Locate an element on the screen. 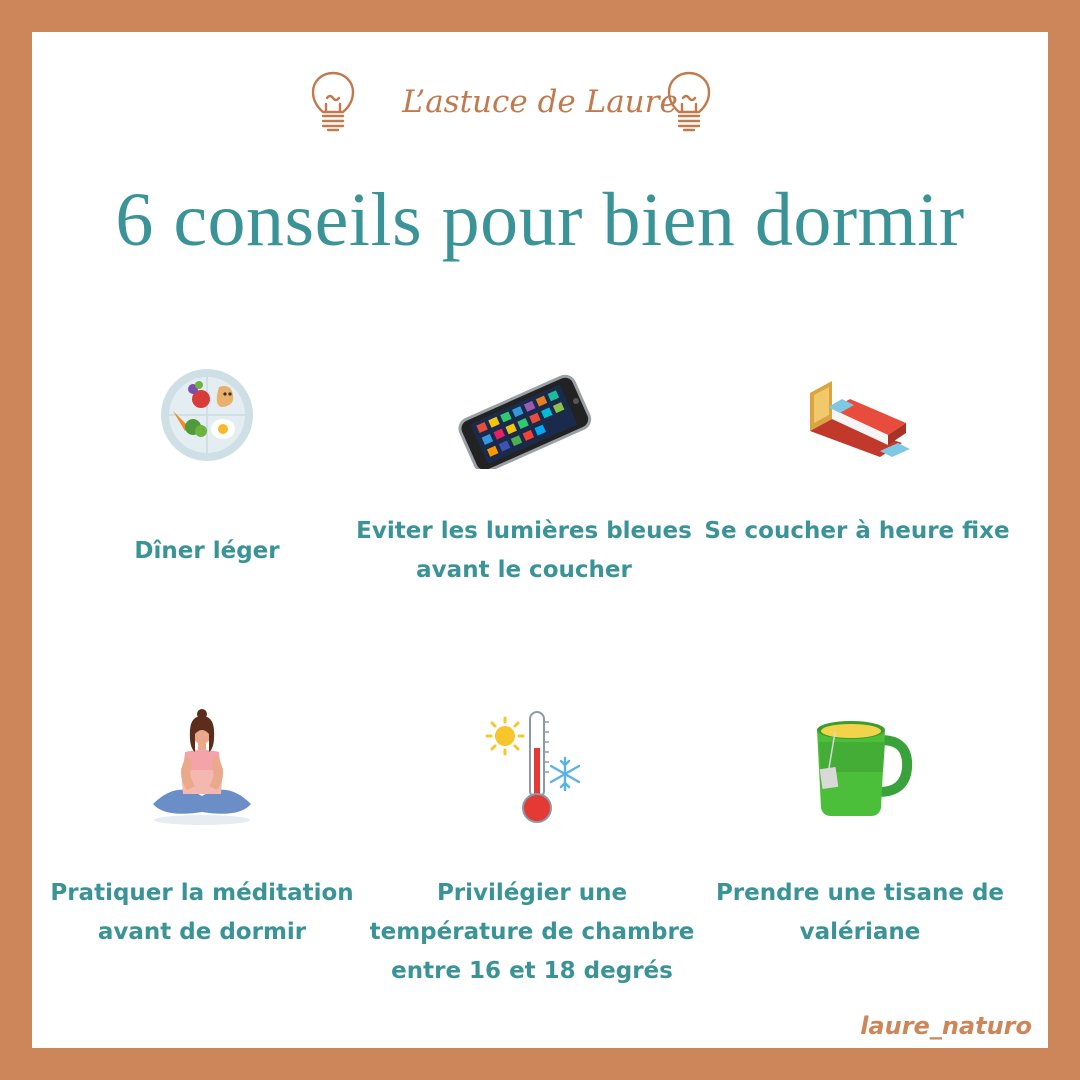 The height and width of the screenshot is (1080, 1080). tip-heure-fixe: Se coucher à heure fixe is located at coordinates (857, 462).